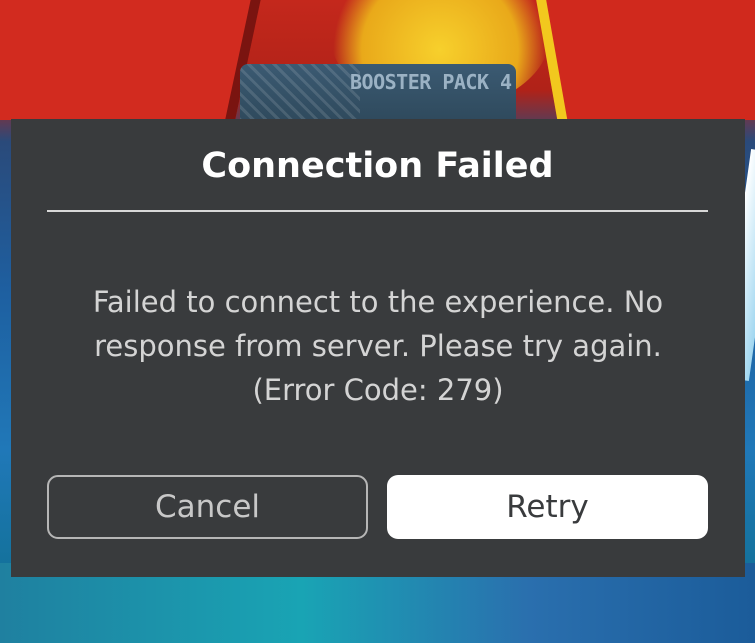 The height and width of the screenshot is (643, 755). What do you see at coordinates (431, 82) in the screenshot?
I see `booster-pack-label: BOOSTER PACK 4` at bounding box center [431, 82].